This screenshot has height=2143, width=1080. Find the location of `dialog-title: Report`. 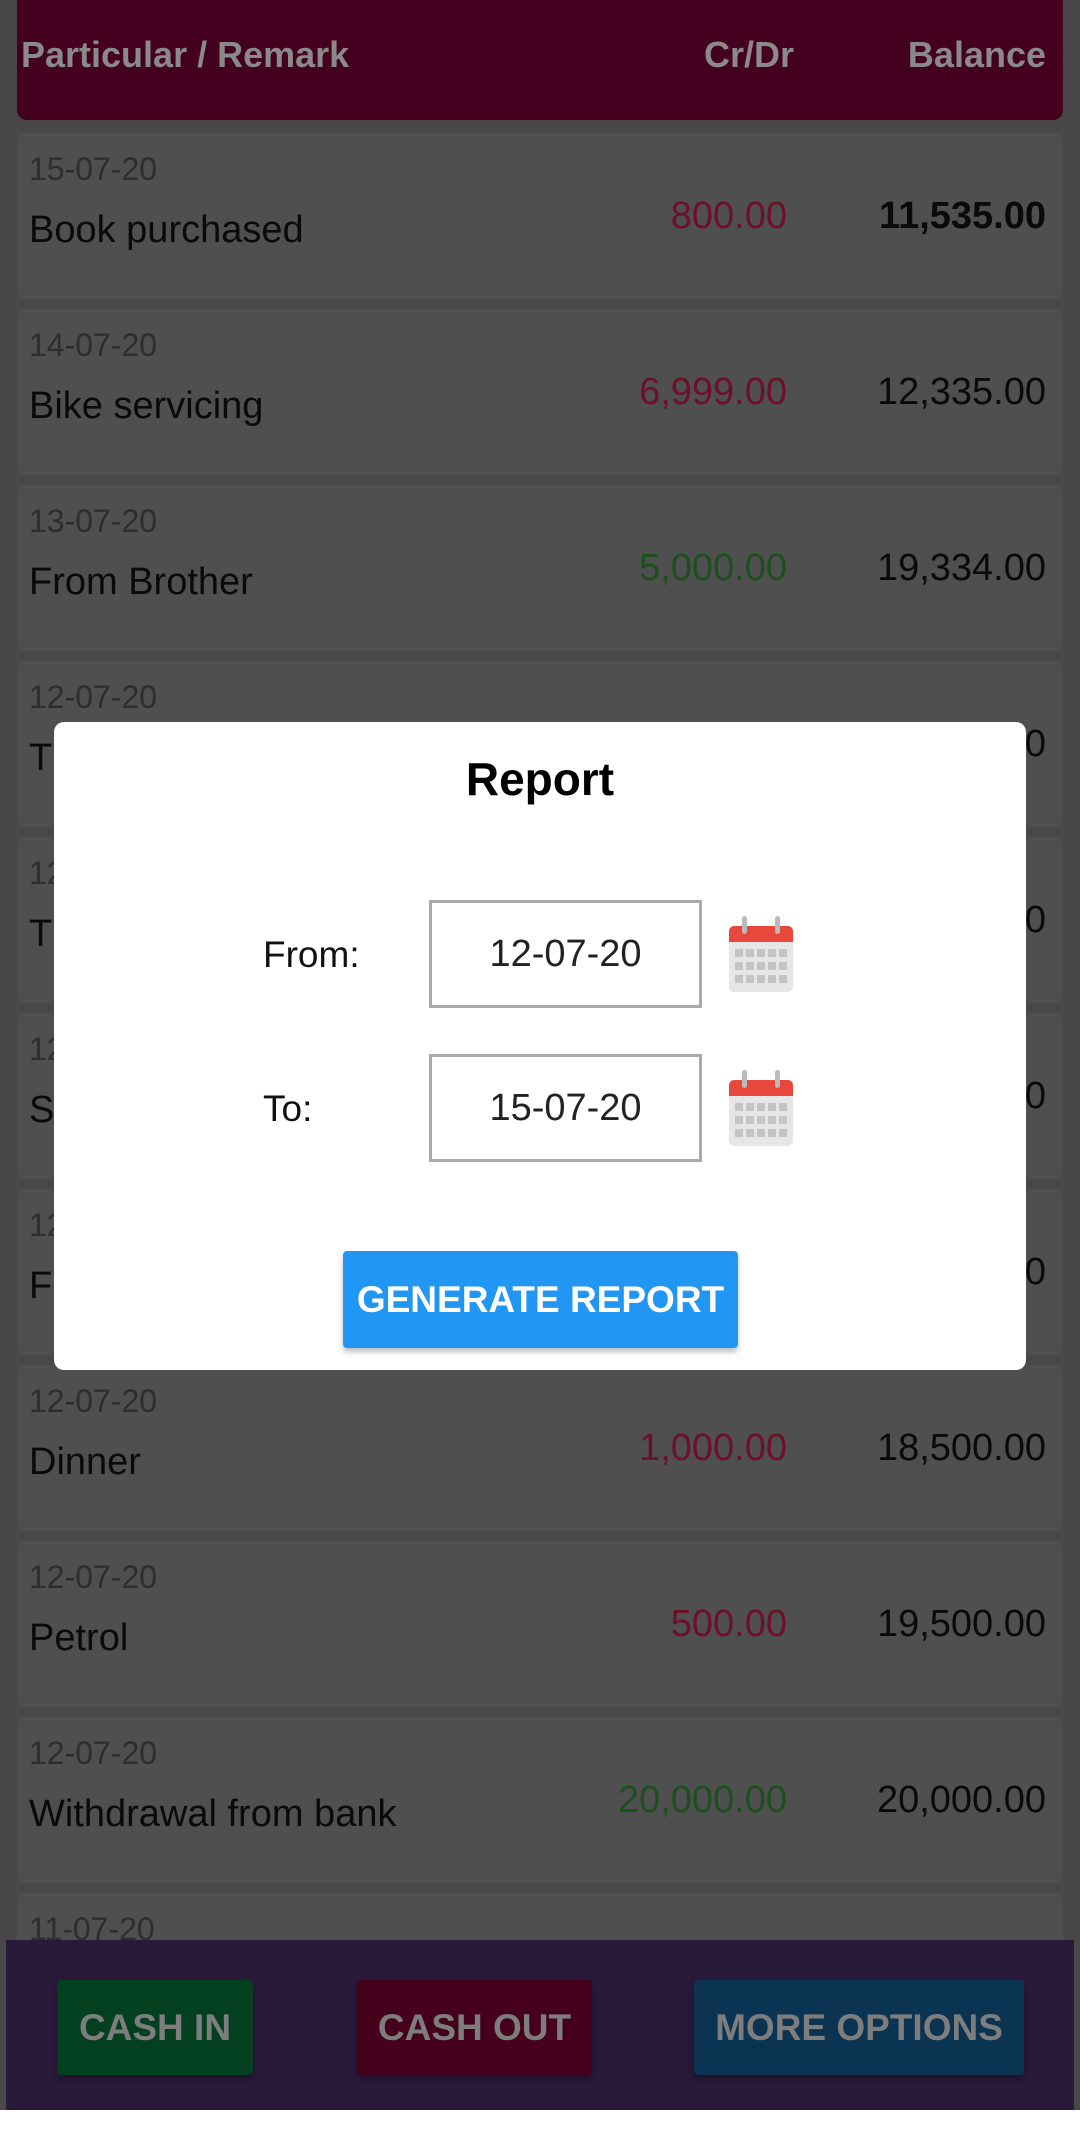

dialog-title: Report is located at coordinates (540, 779).